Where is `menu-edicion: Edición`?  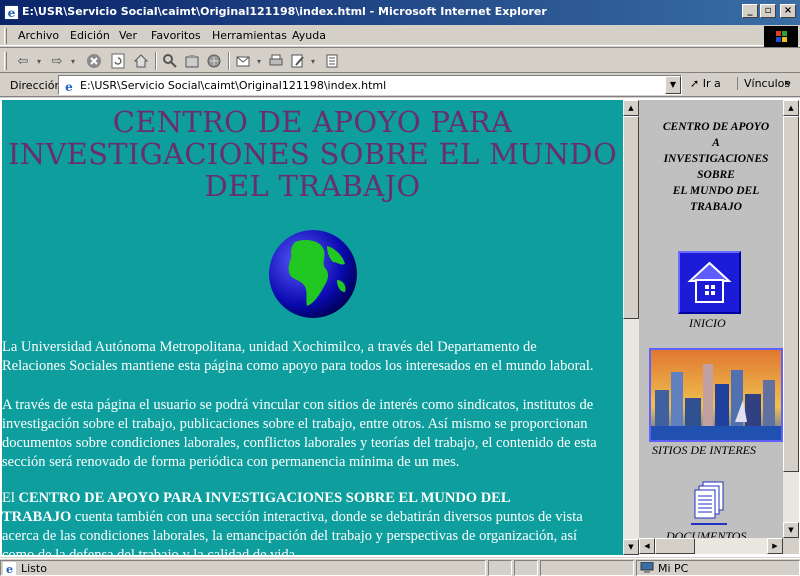
menu-edicion: Edición is located at coordinates (90, 35).